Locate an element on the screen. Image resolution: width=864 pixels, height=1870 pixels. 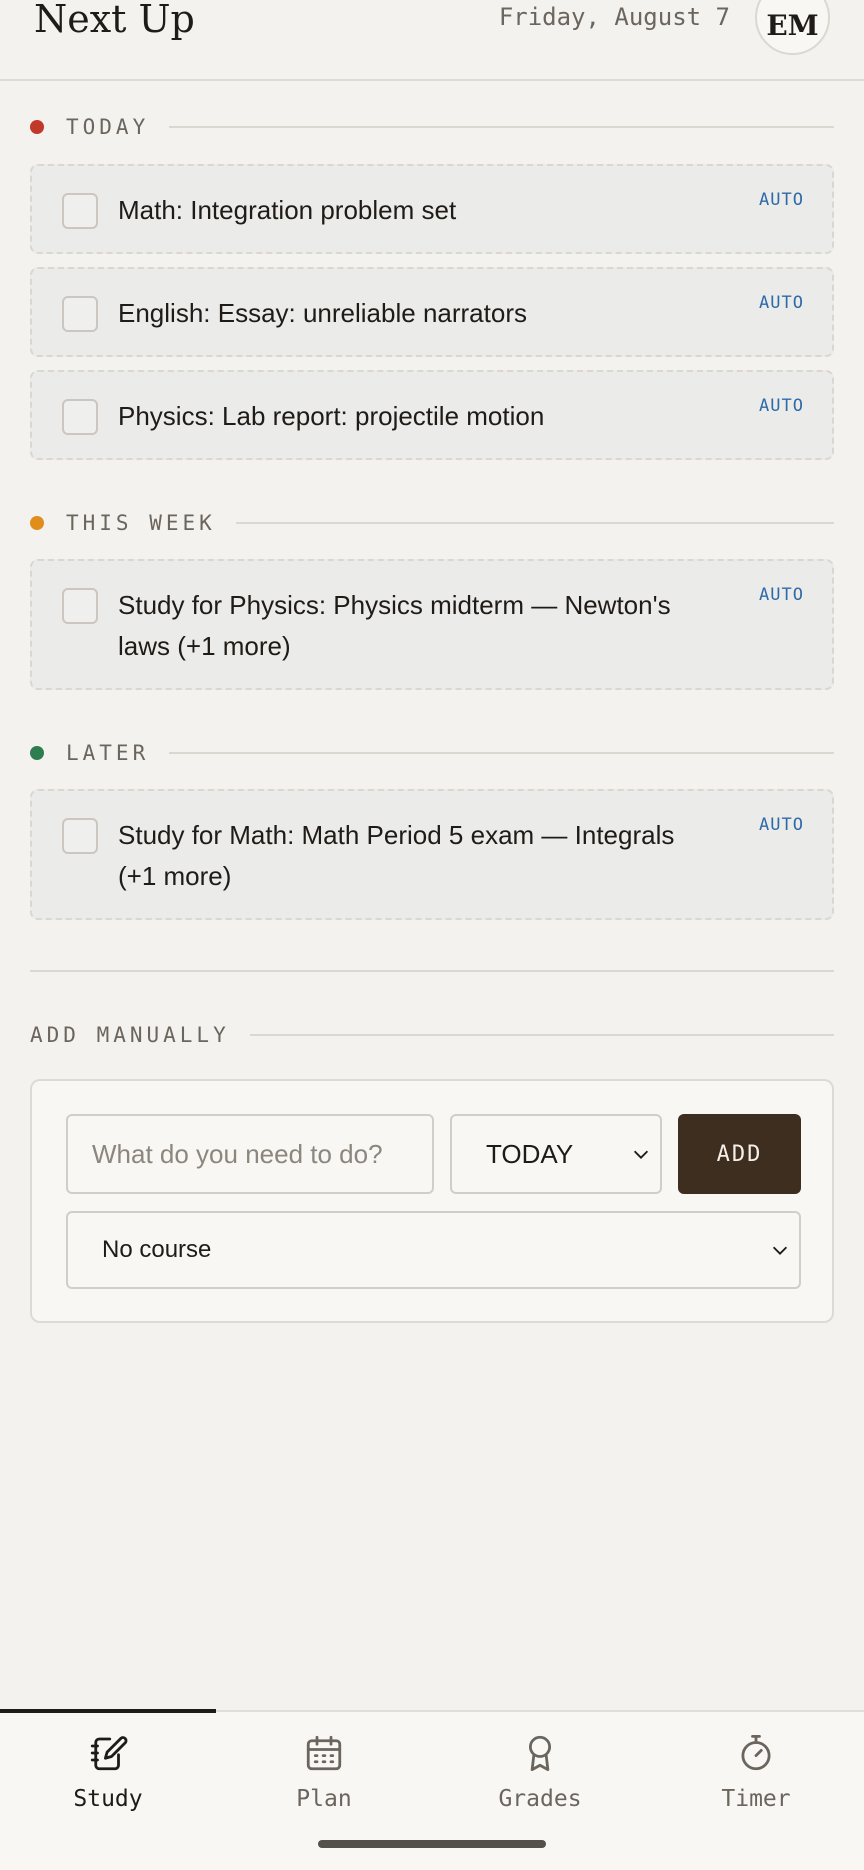
calendar-icon is located at coordinates (324, 1753).